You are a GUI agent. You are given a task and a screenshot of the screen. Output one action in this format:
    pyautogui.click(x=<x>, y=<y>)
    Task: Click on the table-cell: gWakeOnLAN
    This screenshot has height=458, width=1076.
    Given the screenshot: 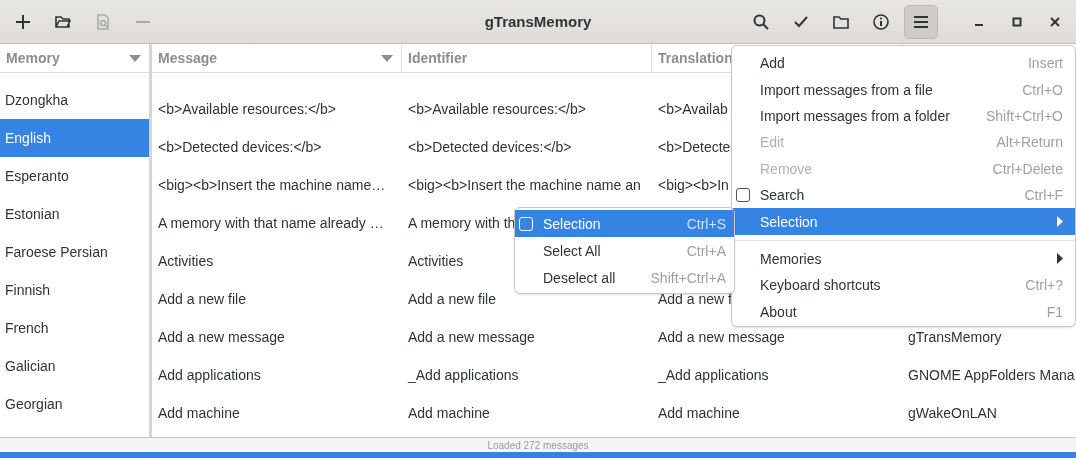 What is the action you would take?
    pyautogui.click(x=952, y=413)
    